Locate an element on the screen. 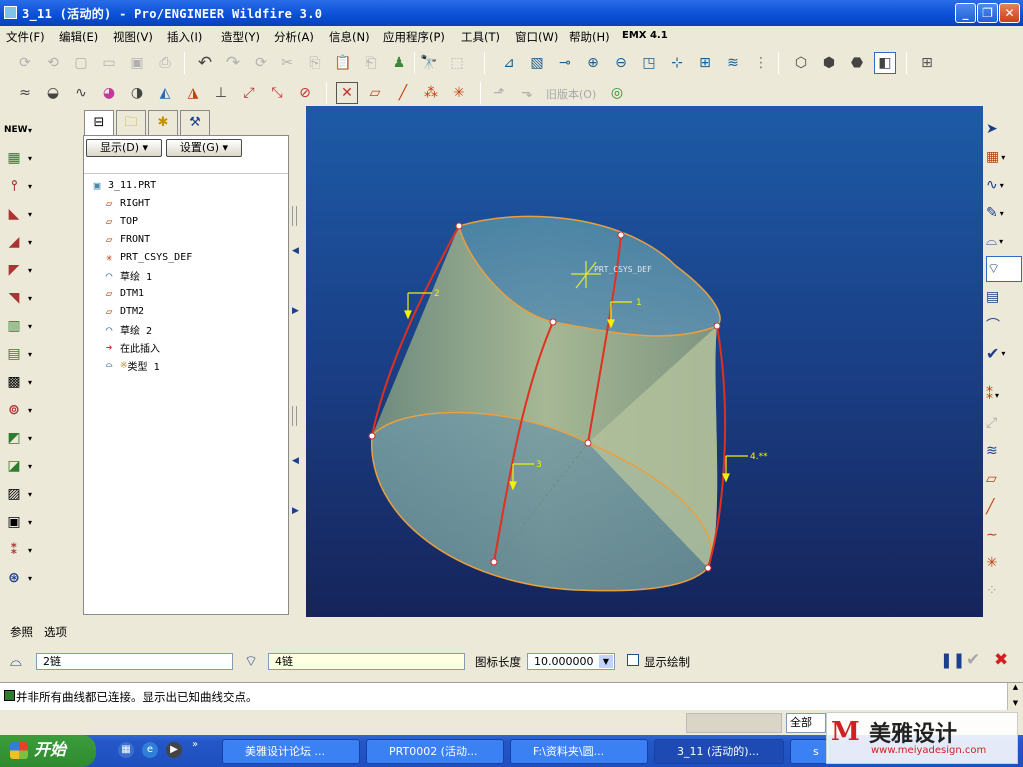  menu-file: 文件(F) is located at coordinates (25, 37).